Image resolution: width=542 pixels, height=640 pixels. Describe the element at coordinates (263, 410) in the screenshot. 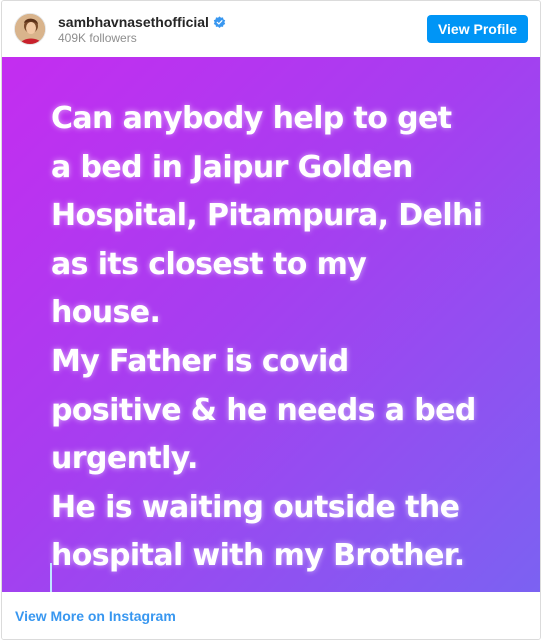

I see `post-text-line: positive & he needs a bed` at that location.